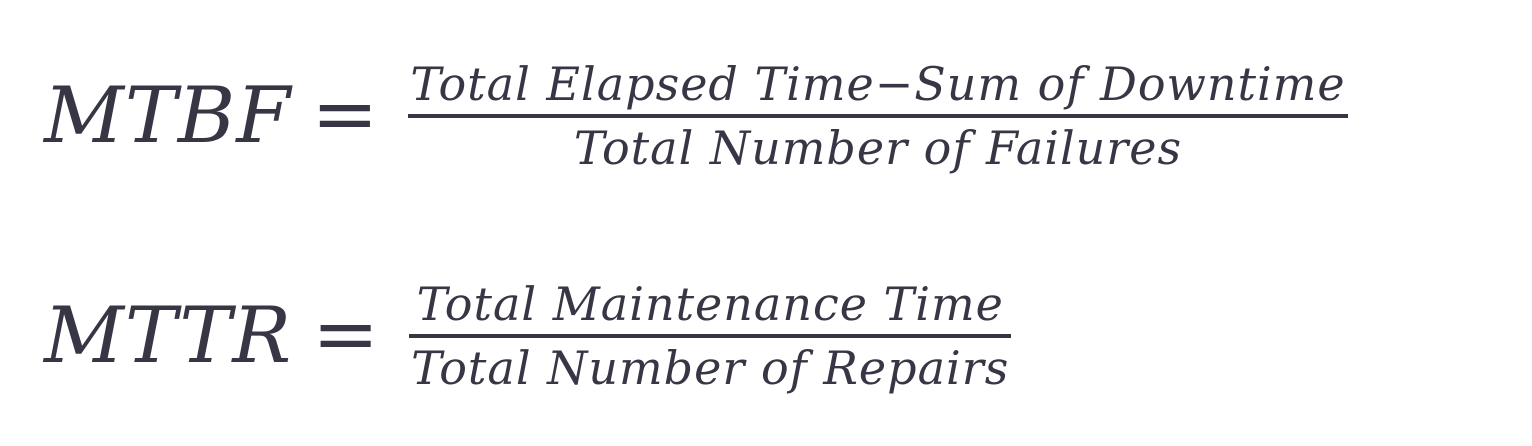  What do you see at coordinates (168, 336) in the screenshot?
I see `mttr-term: MTTR` at bounding box center [168, 336].